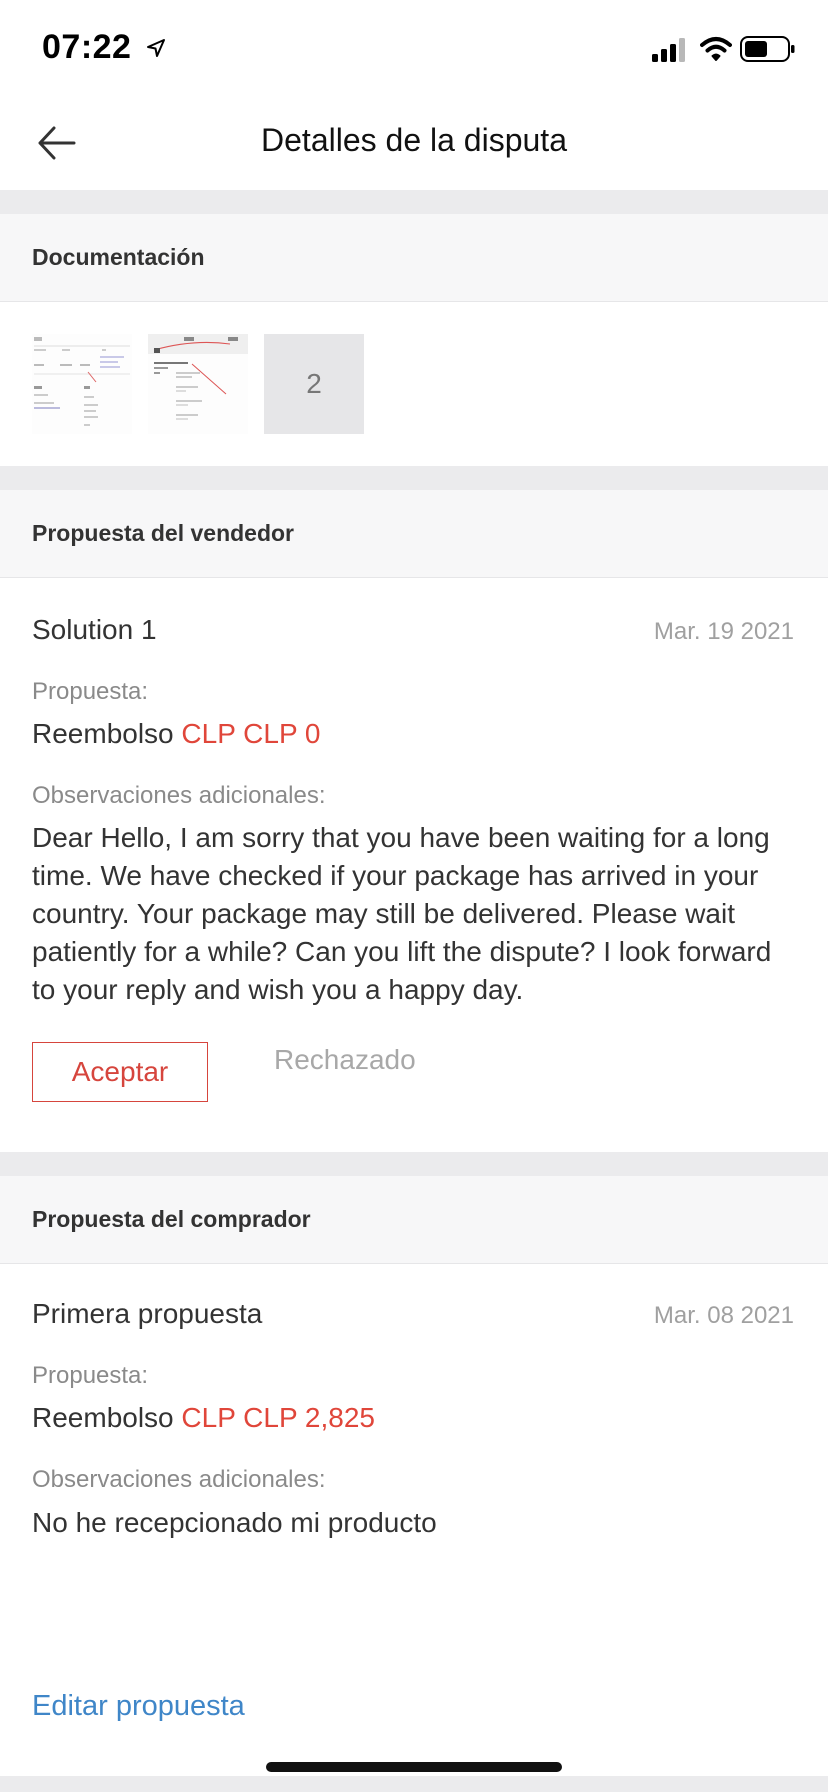 The height and width of the screenshot is (1792, 828). I want to click on seller-refund-label: Reembolso, so click(103, 733).